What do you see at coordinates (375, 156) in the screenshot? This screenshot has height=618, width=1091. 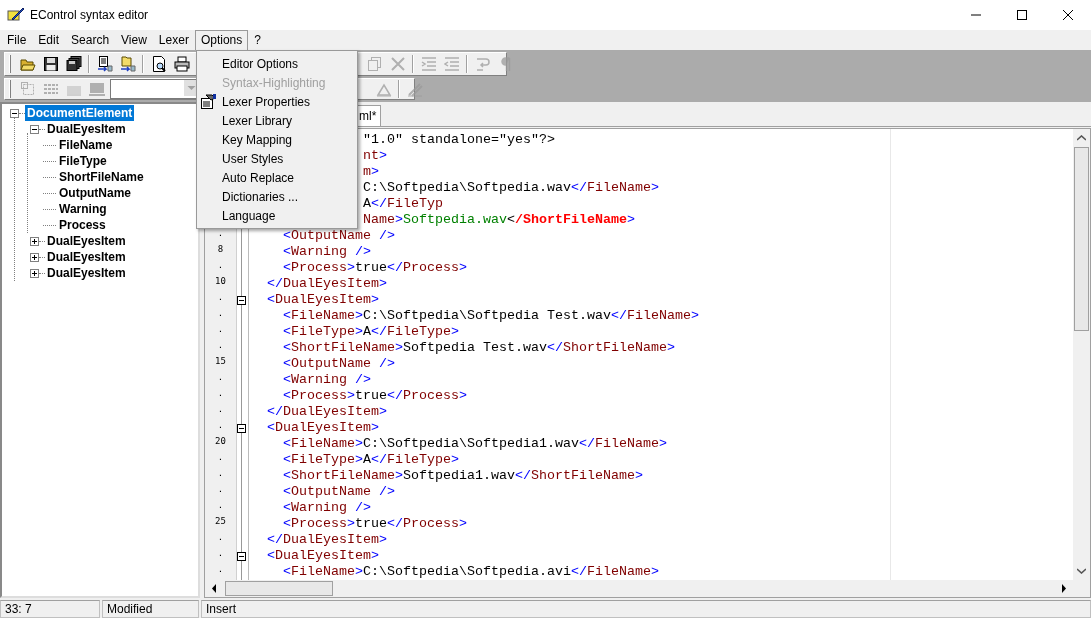 I see `code-line: nt>` at bounding box center [375, 156].